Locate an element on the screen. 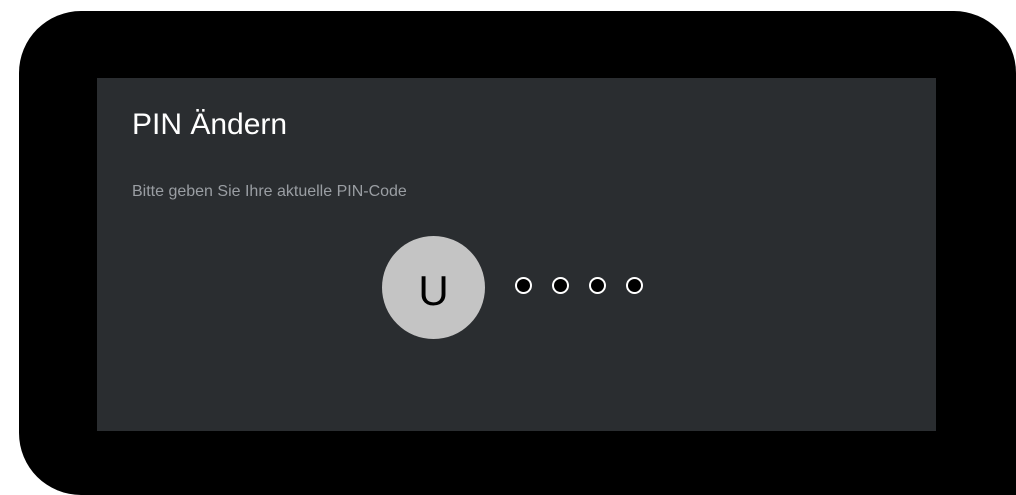 Image resolution: width=1016 pixels, height=495 pixels. profile-avatar: U is located at coordinates (433, 287).